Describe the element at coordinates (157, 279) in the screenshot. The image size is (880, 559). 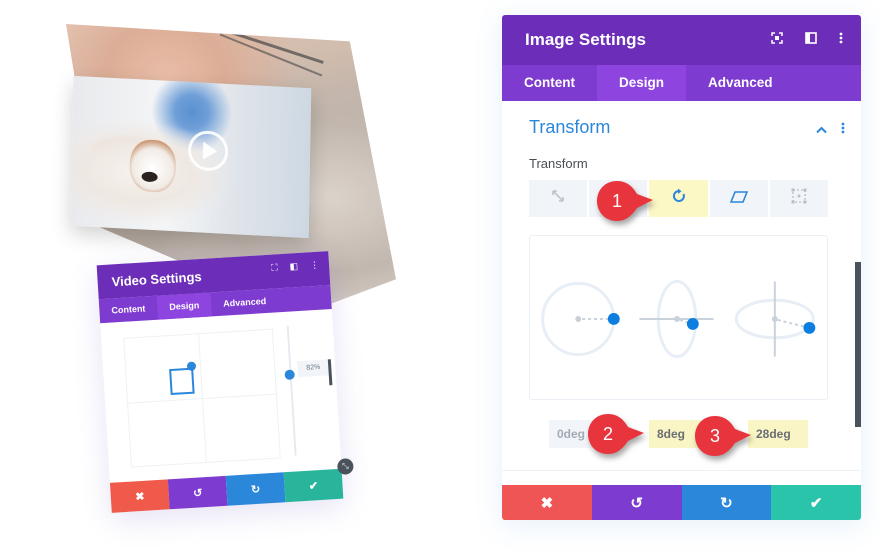
I see `video-settings-title: Video Settings` at that location.